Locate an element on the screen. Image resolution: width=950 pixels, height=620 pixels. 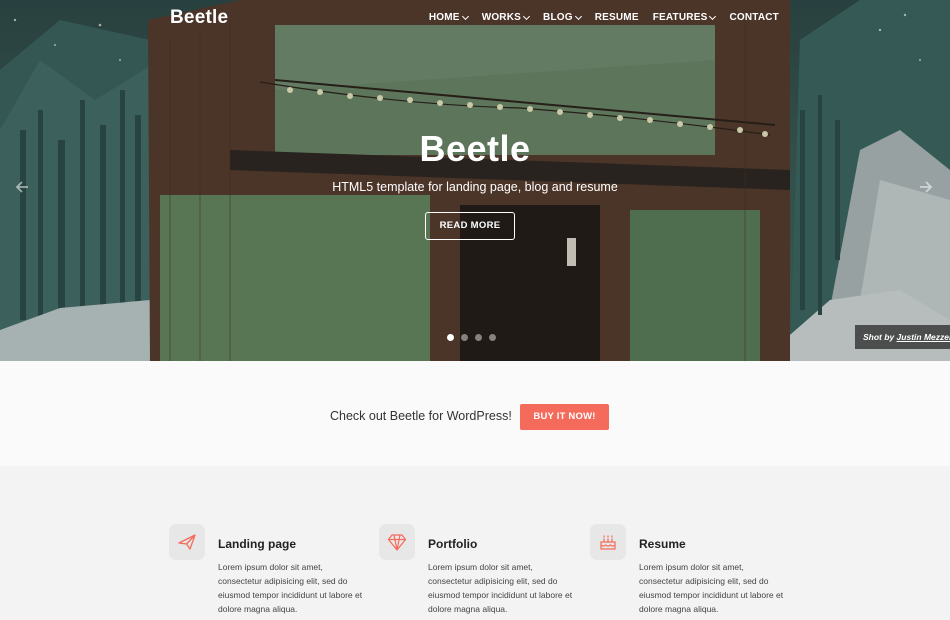
hero-title: Beetle is located at coordinates (475, 148).